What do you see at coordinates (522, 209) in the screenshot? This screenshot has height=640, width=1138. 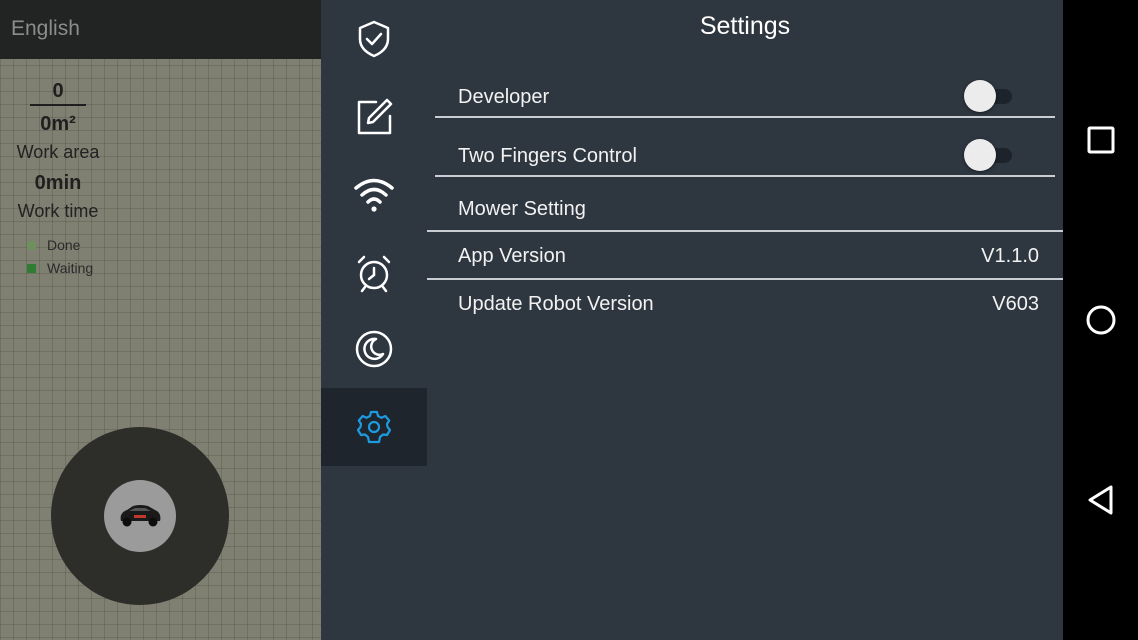 I see `mower-setting-item: Mower Setting` at bounding box center [522, 209].